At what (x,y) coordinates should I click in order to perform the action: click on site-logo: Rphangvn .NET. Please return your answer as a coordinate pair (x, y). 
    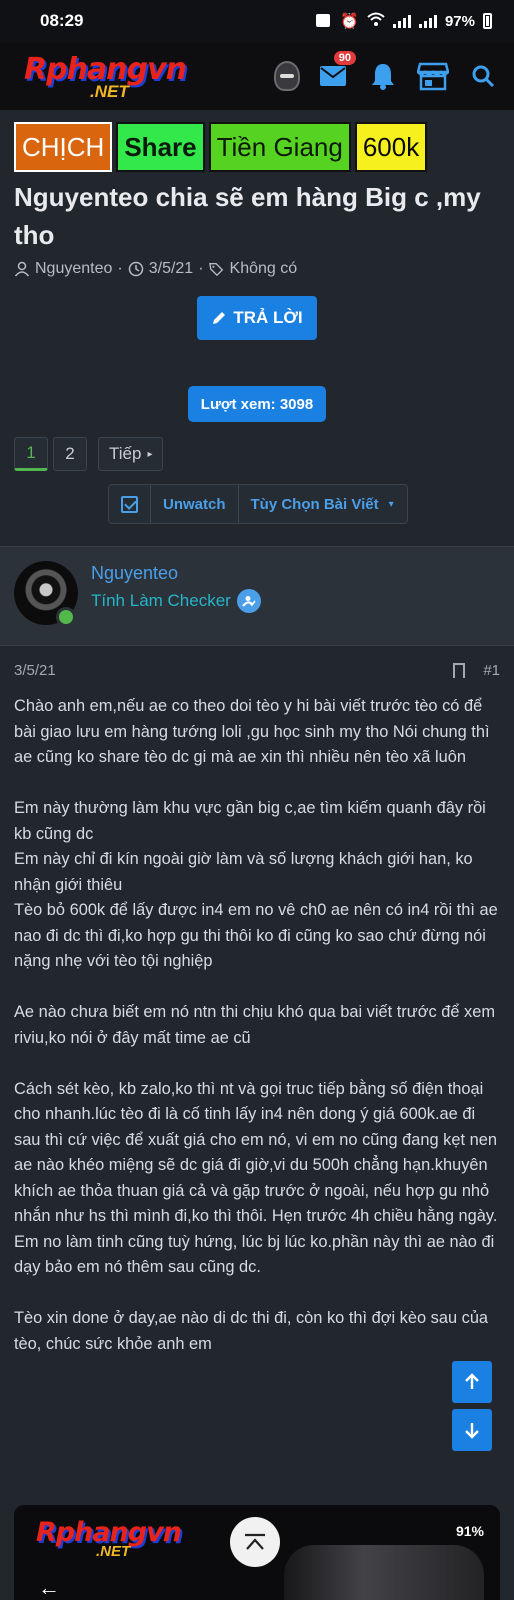
    Looking at the image, I should click on (129, 76).